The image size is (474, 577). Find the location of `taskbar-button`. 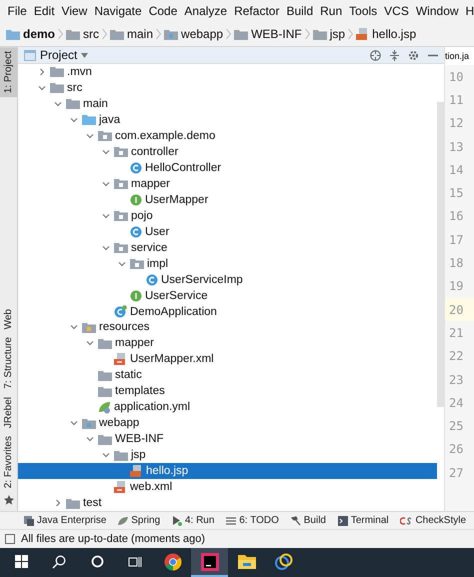

taskbar-button is located at coordinates (209, 562).